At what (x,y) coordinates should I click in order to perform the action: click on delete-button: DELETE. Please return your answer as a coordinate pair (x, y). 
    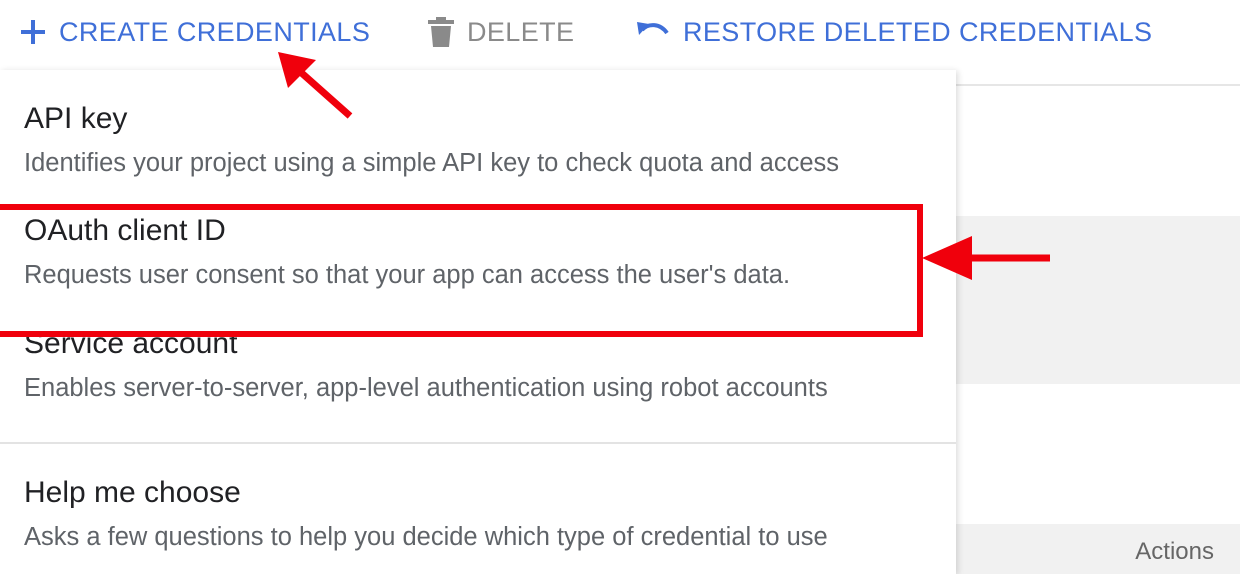
    Looking at the image, I should click on (501, 32).